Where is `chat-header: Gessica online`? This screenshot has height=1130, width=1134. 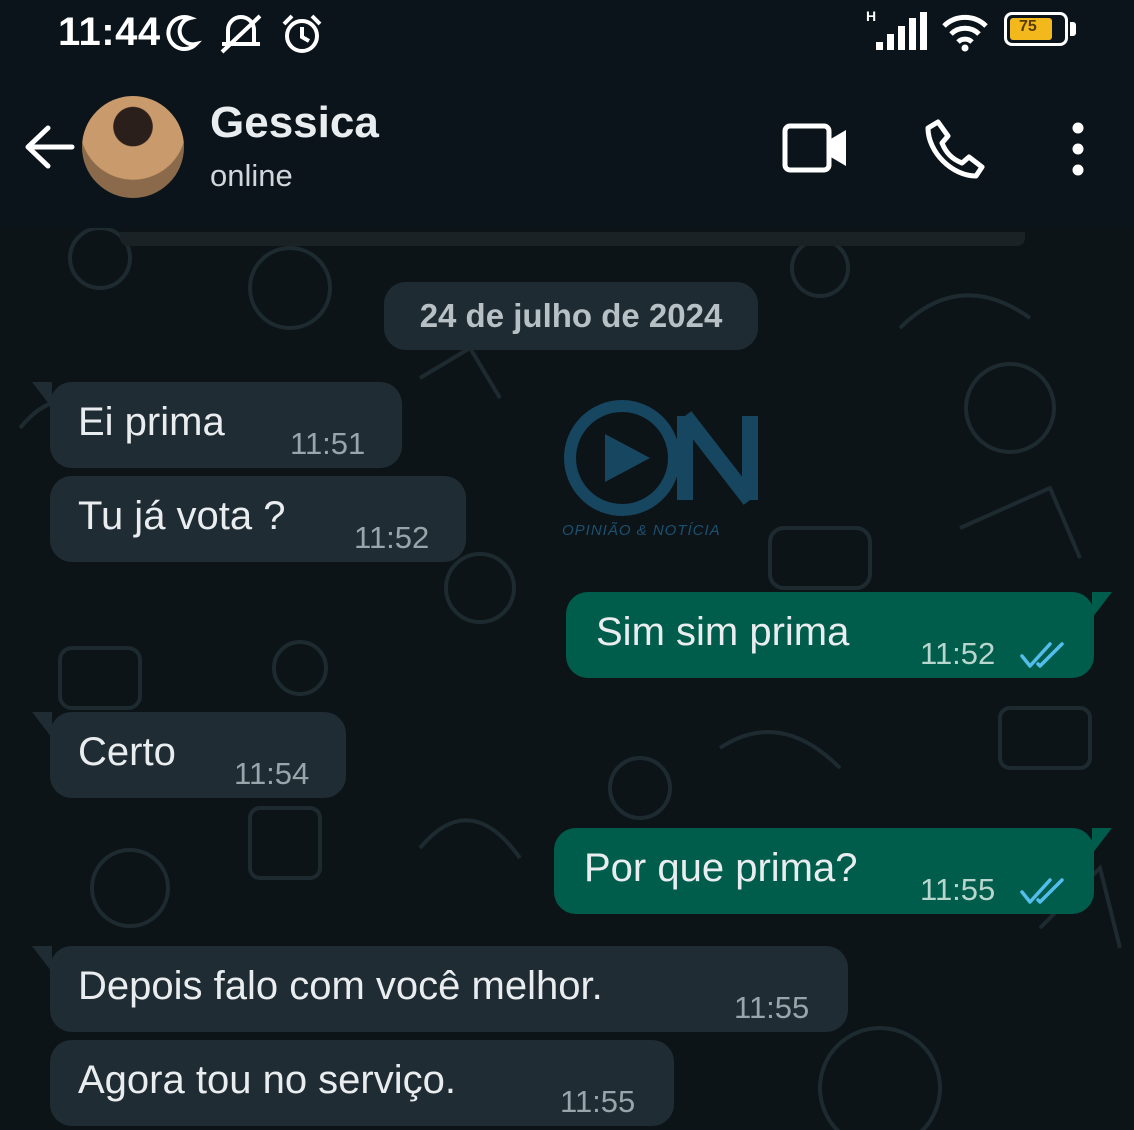 chat-header: Gessica online is located at coordinates (567, 149).